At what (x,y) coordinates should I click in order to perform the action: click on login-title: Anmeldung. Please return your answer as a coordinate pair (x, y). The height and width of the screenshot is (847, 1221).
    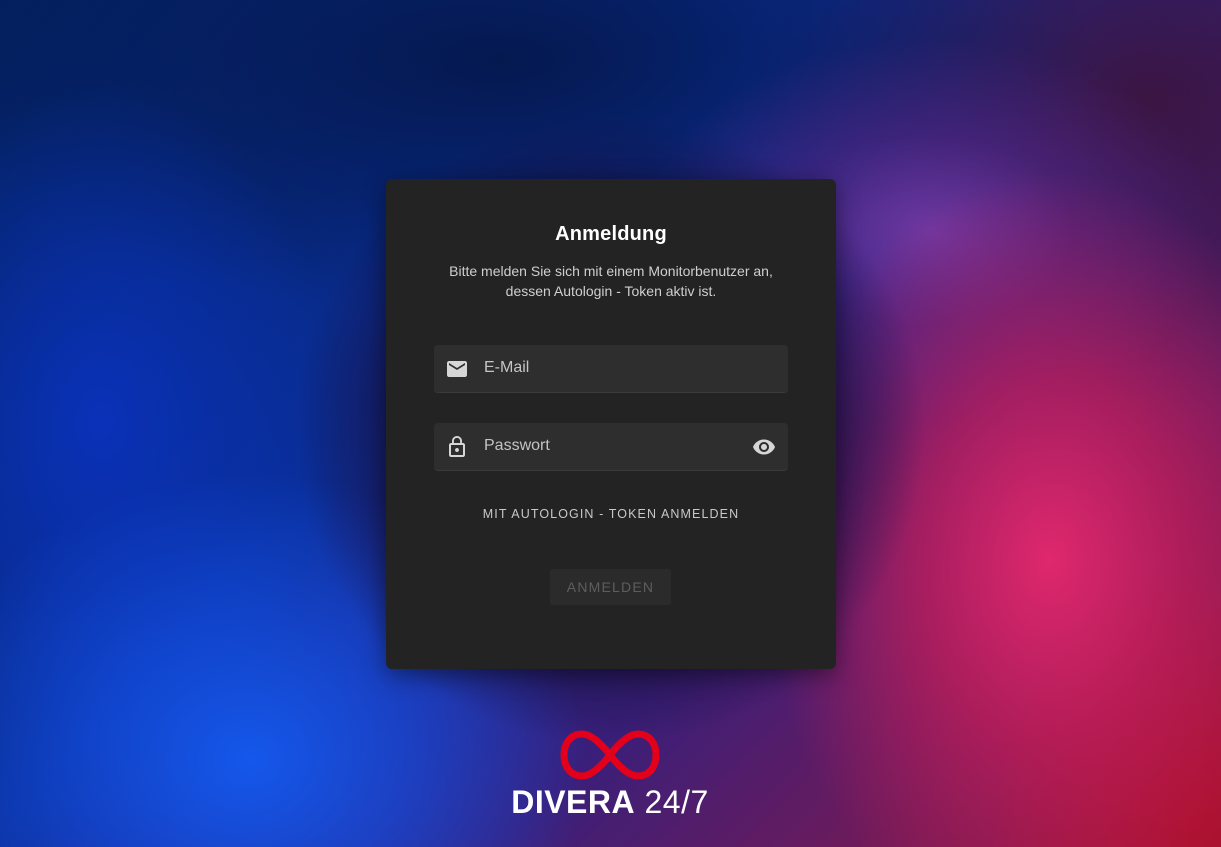
    Looking at the image, I should click on (611, 234).